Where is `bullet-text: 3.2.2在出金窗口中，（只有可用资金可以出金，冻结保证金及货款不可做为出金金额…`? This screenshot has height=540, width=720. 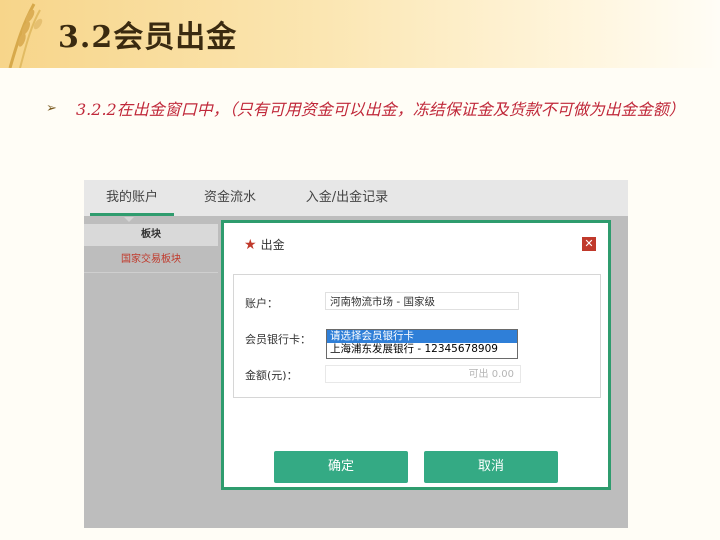 bullet-text: 3.2.2在出金窗口中，（只有可用资金可以出金，冻结保证金及货款不可做为出金金额… is located at coordinates (380, 109).